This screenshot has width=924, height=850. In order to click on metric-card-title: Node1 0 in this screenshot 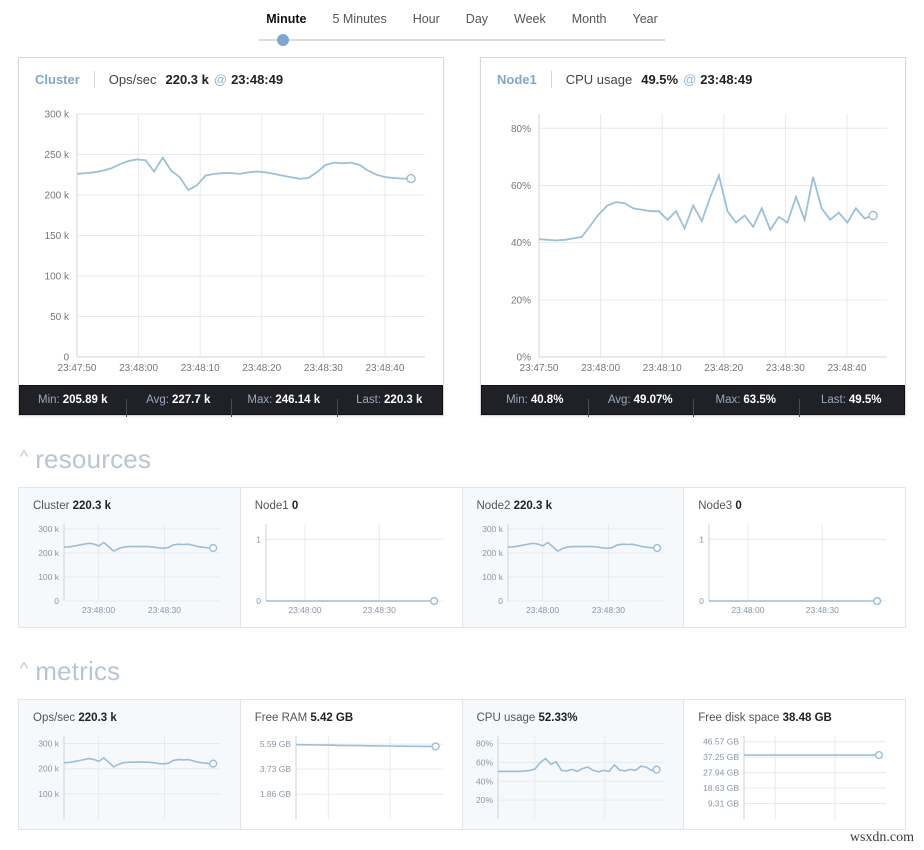, I will do `click(353, 506)`.